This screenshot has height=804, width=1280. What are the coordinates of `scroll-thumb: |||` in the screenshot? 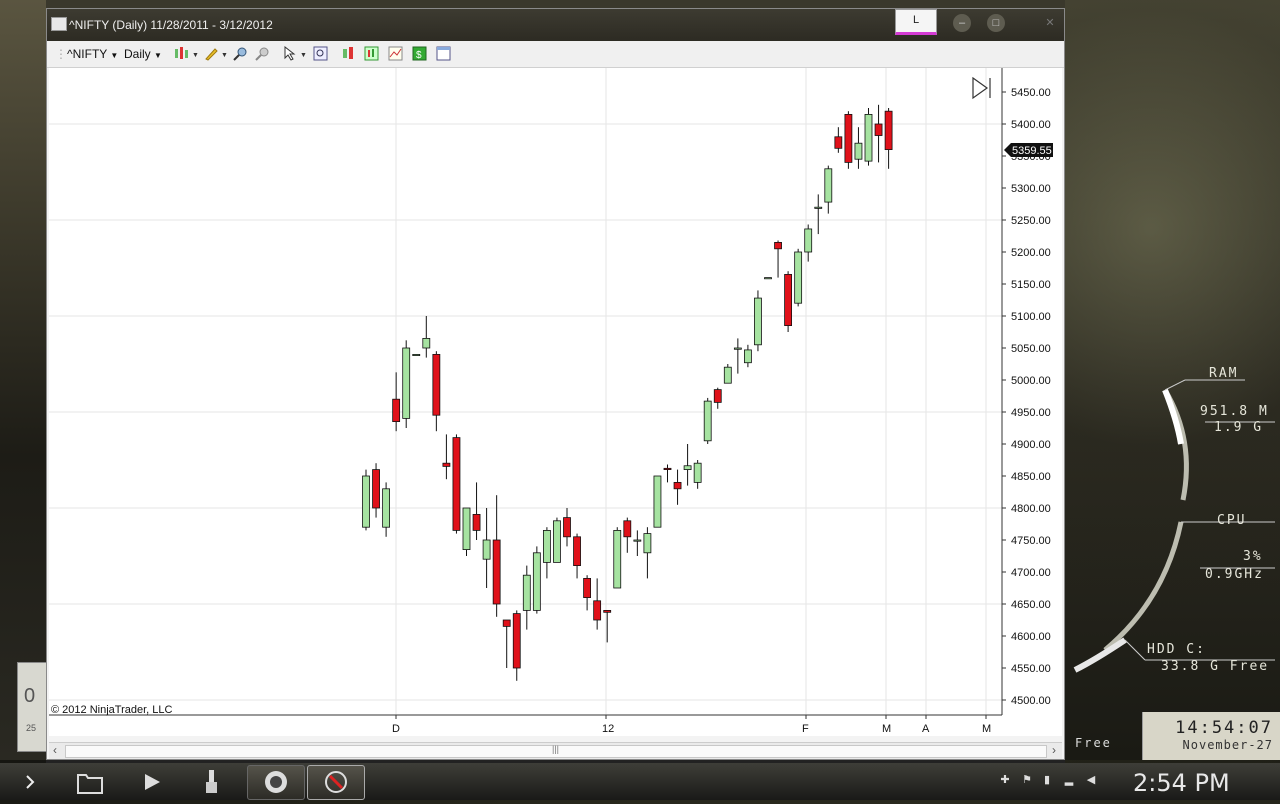 It's located at (556, 751).